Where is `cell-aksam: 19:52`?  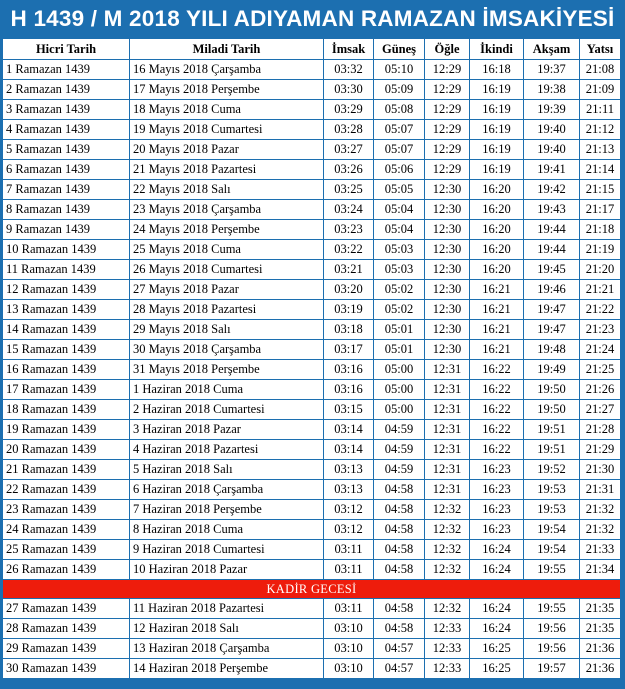 cell-aksam: 19:52 is located at coordinates (551, 469).